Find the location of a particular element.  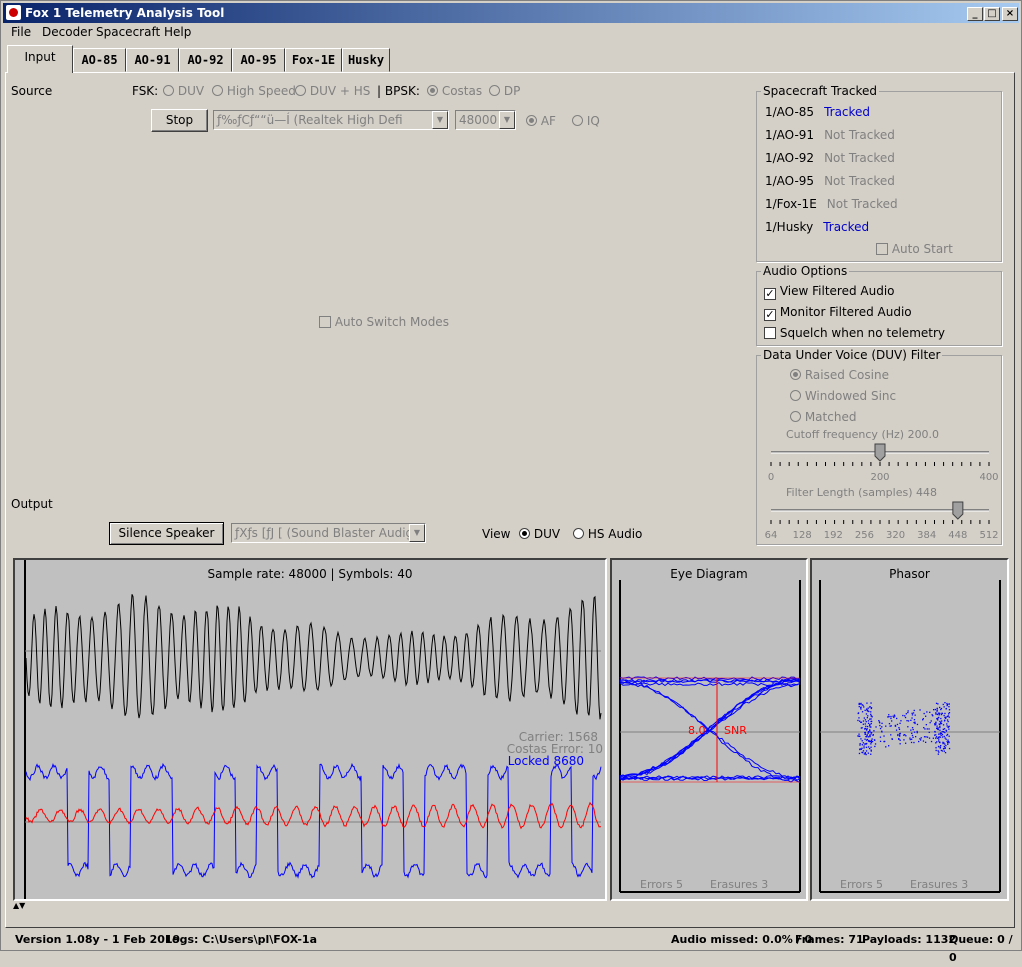

radio-view-duv-label: DUV is located at coordinates (547, 534).